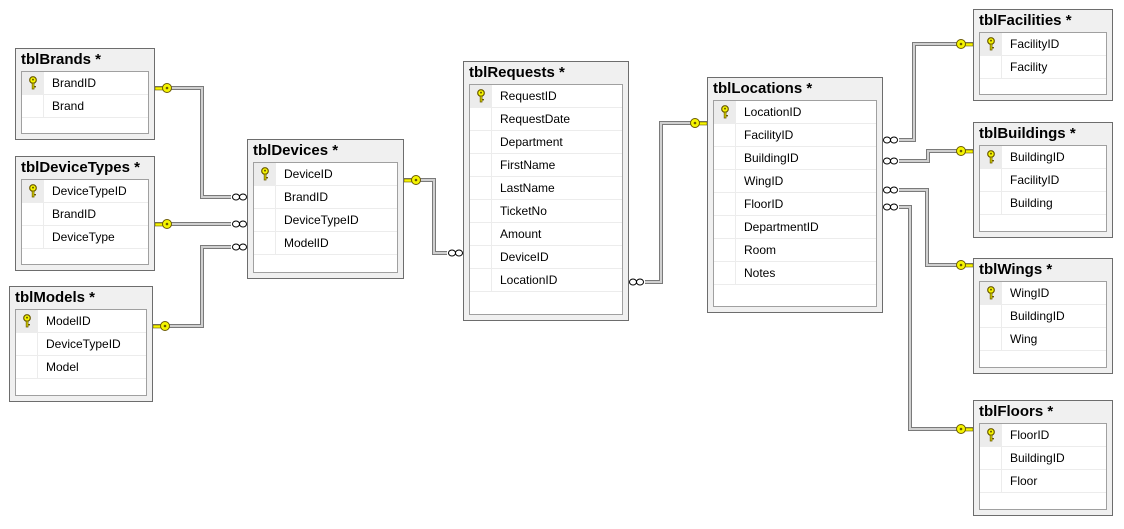 The height and width of the screenshot is (529, 1124). Describe the element at coordinates (524, 257) in the screenshot. I see `column-name: DeviceID` at that location.